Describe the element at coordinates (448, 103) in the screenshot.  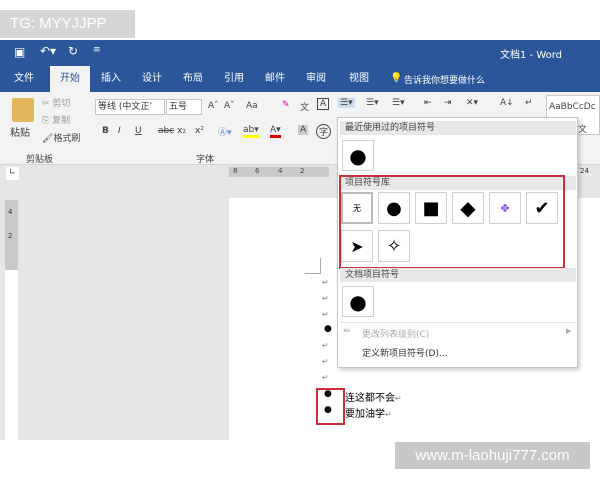
I see `increase-indent-button: ⇥` at that location.